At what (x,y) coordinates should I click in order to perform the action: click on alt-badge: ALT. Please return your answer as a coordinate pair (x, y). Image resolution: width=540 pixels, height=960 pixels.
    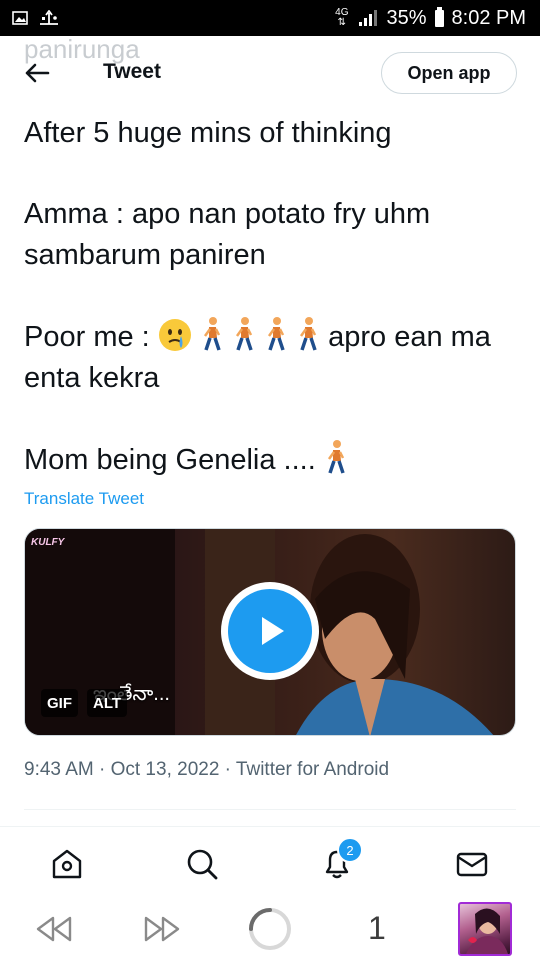
    Looking at the image, I should click on (107, 703).